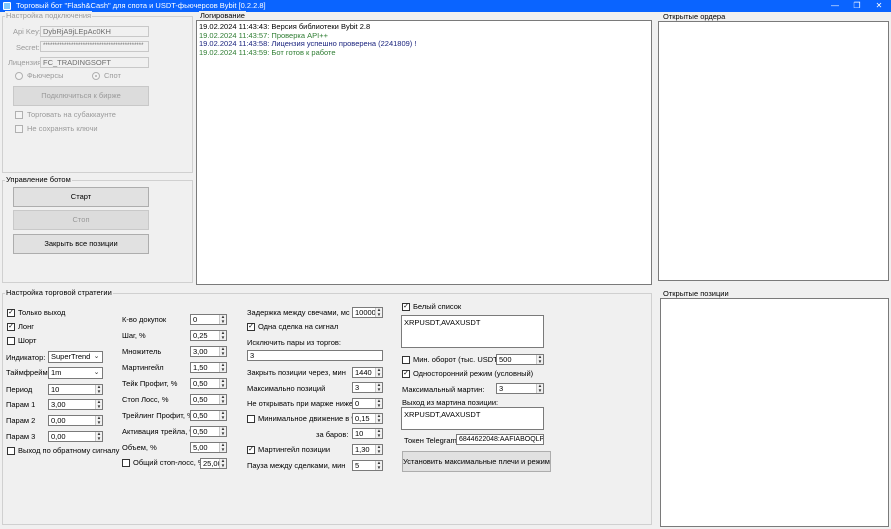 The height and width of the screenshot is (529, 891). I want to click on connect-button: Подключиться к бирже, so click(81, 96).